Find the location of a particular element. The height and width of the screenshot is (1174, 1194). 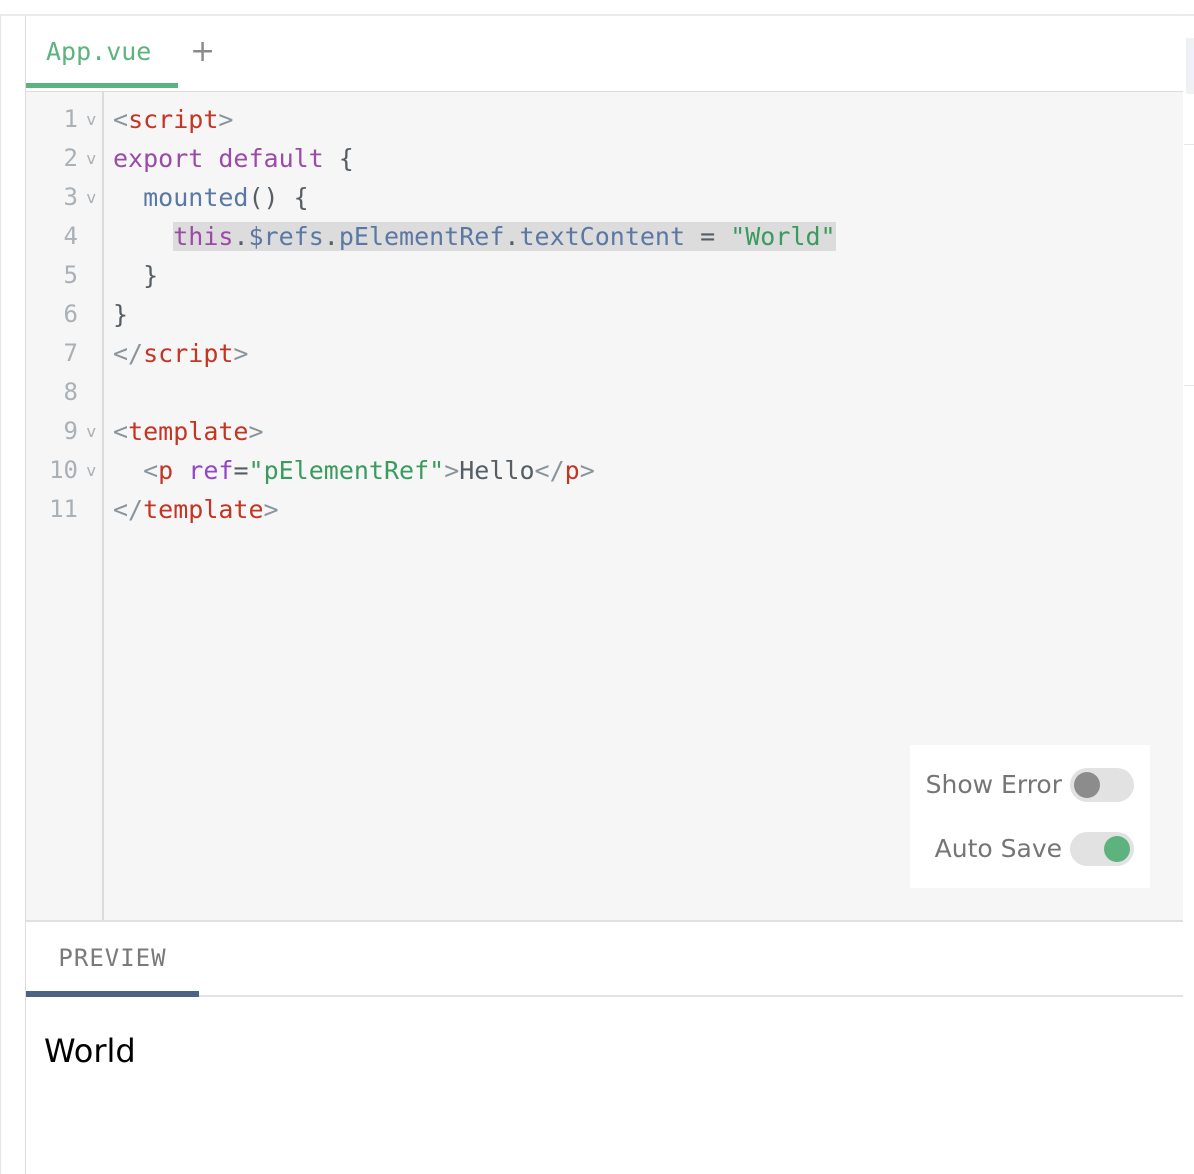

tab-preview: PREVIEW is located at coordinates (112, 958).